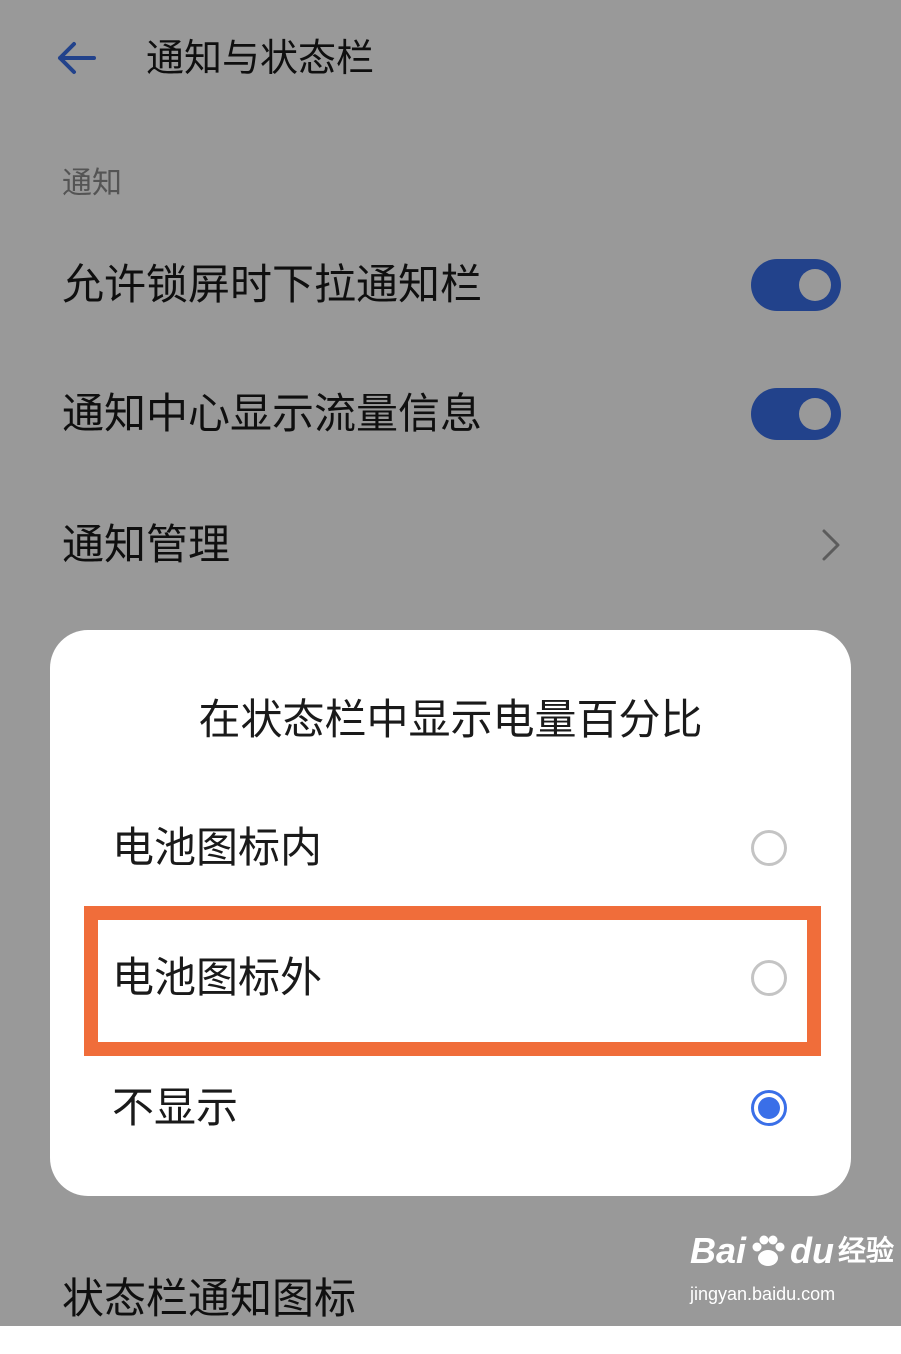 This screenshot has height=1354, width=901. I want to click on option-label: 电池图标内, so click(217, 847).